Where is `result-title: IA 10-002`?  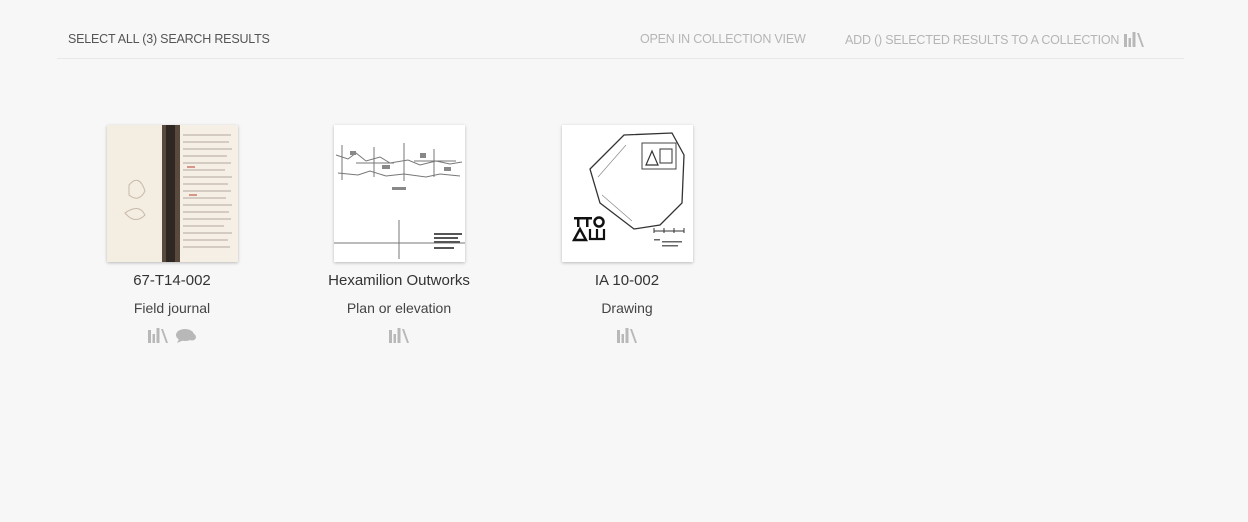 result-title: IA 10-002 is located at coordinates (627, 280).